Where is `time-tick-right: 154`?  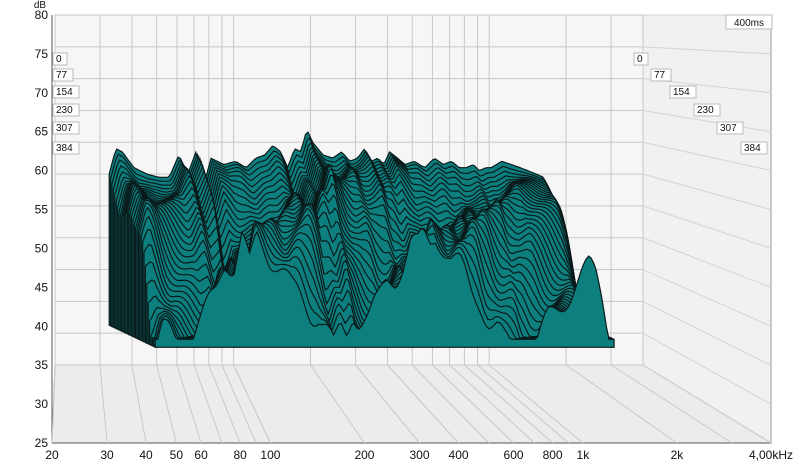
time-tick-right: 154 is located at coordinates (683, 92).